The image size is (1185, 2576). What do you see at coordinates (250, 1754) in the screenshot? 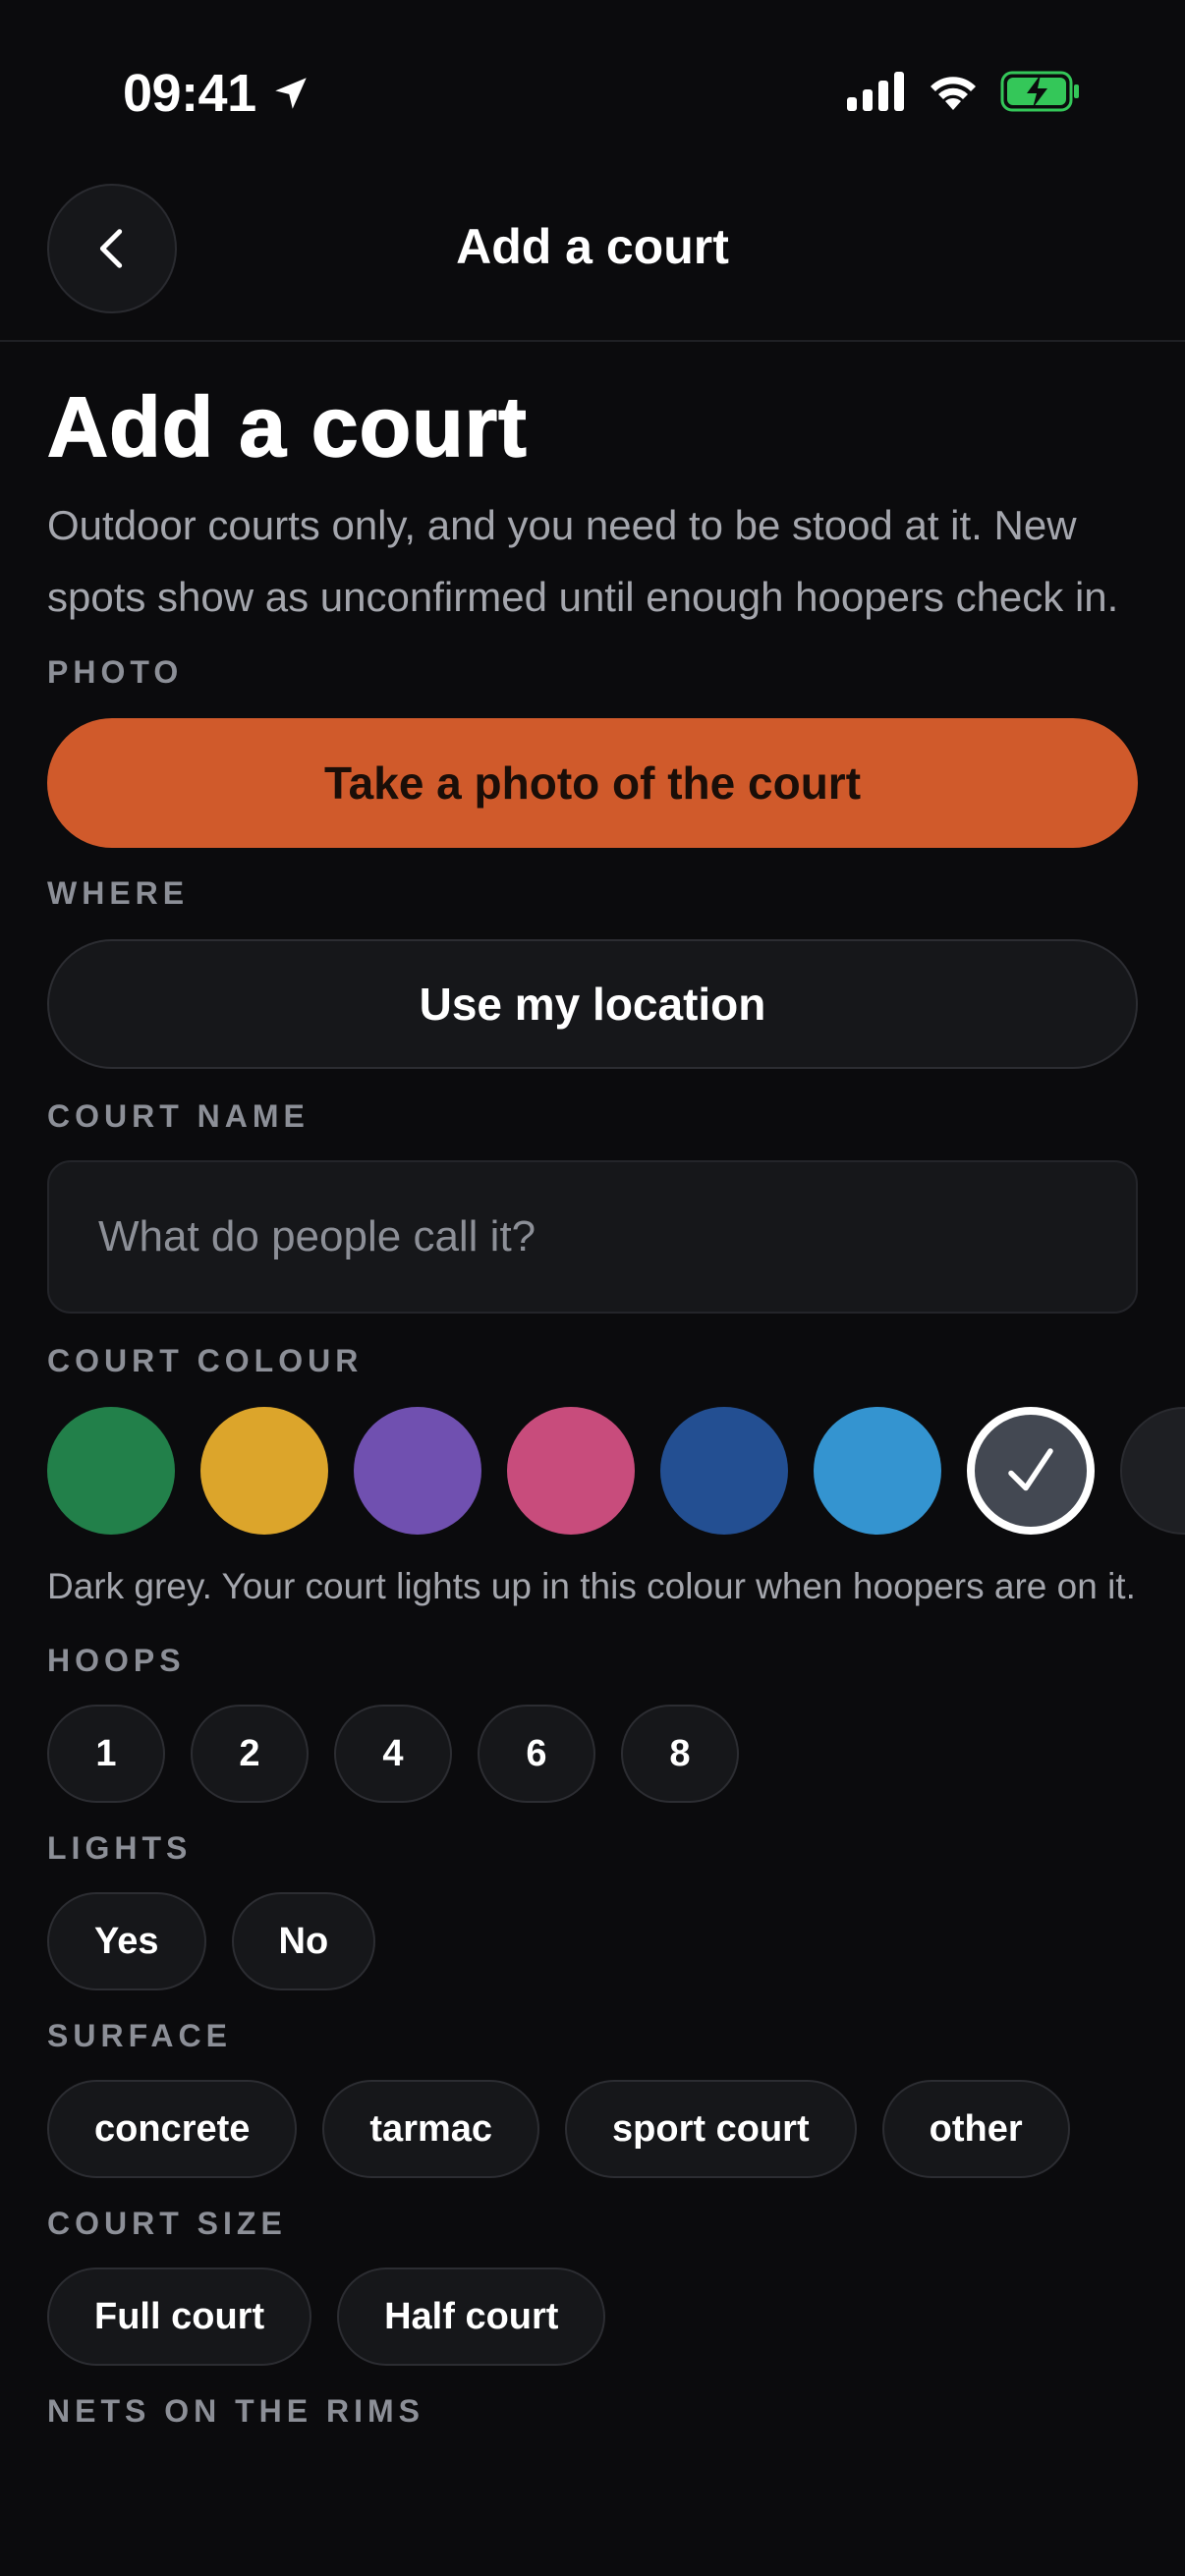
I see `hoops-option-2: 2` at bounding box center [250, 1754].